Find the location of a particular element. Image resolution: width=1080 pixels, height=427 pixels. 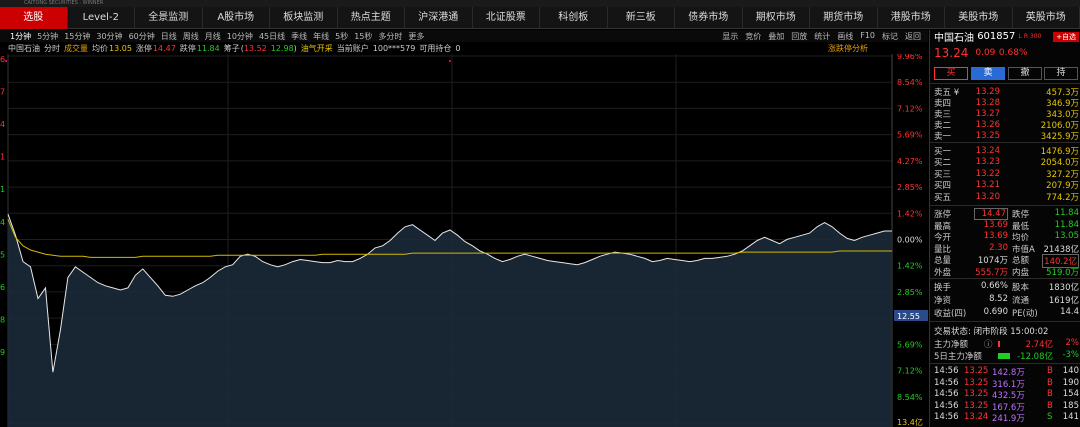

period-label: 分时 is located at coordinates (52, 48).